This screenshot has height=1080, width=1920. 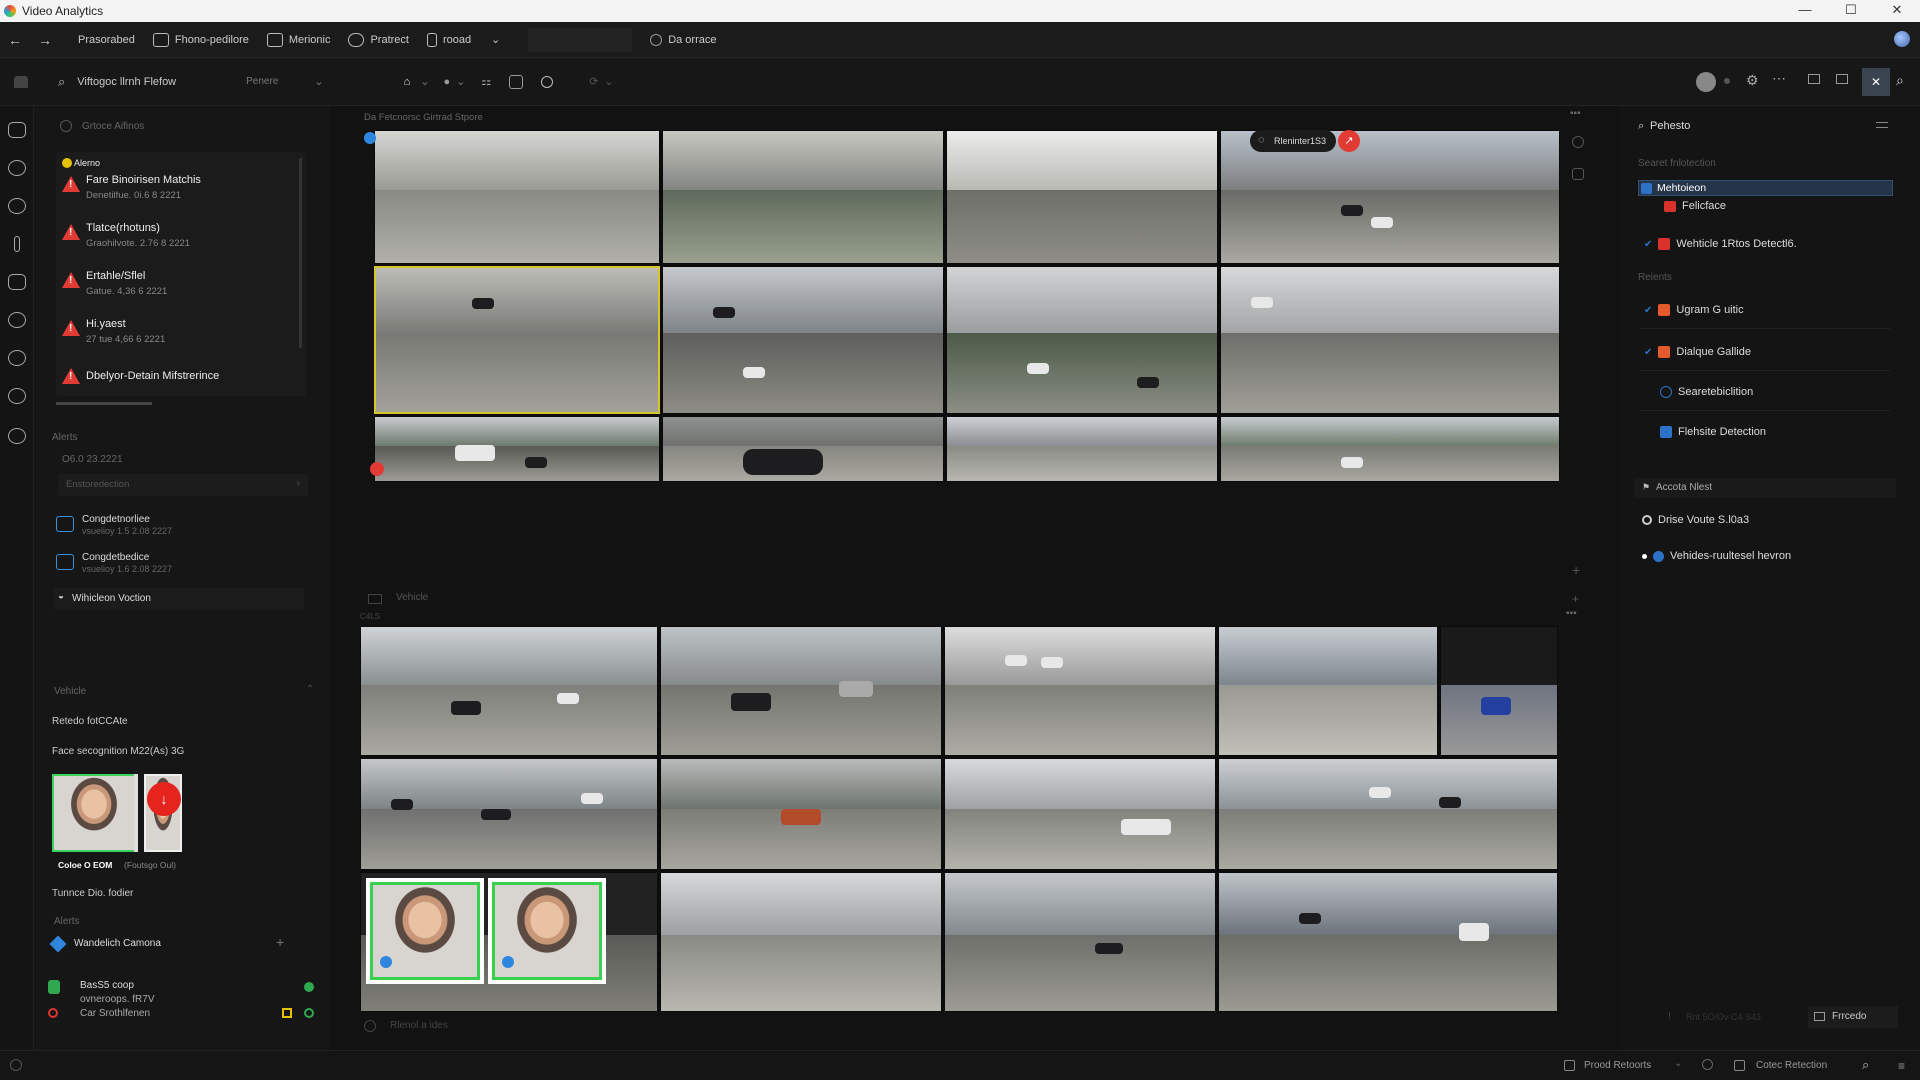 I want to click on camera-icon: ●, so click(x=446, y=82).